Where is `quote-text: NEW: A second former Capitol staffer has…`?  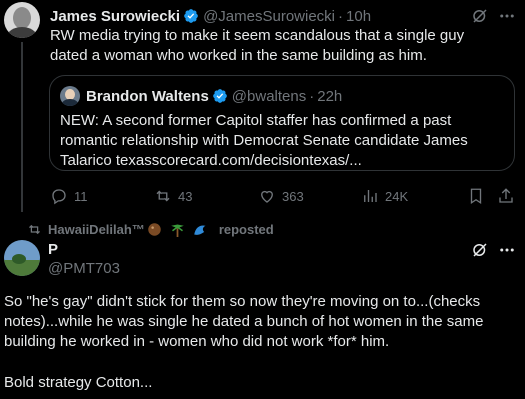
quote-text: NEW: A second former Capitol staffer has… is located at coordinates (264, 140).